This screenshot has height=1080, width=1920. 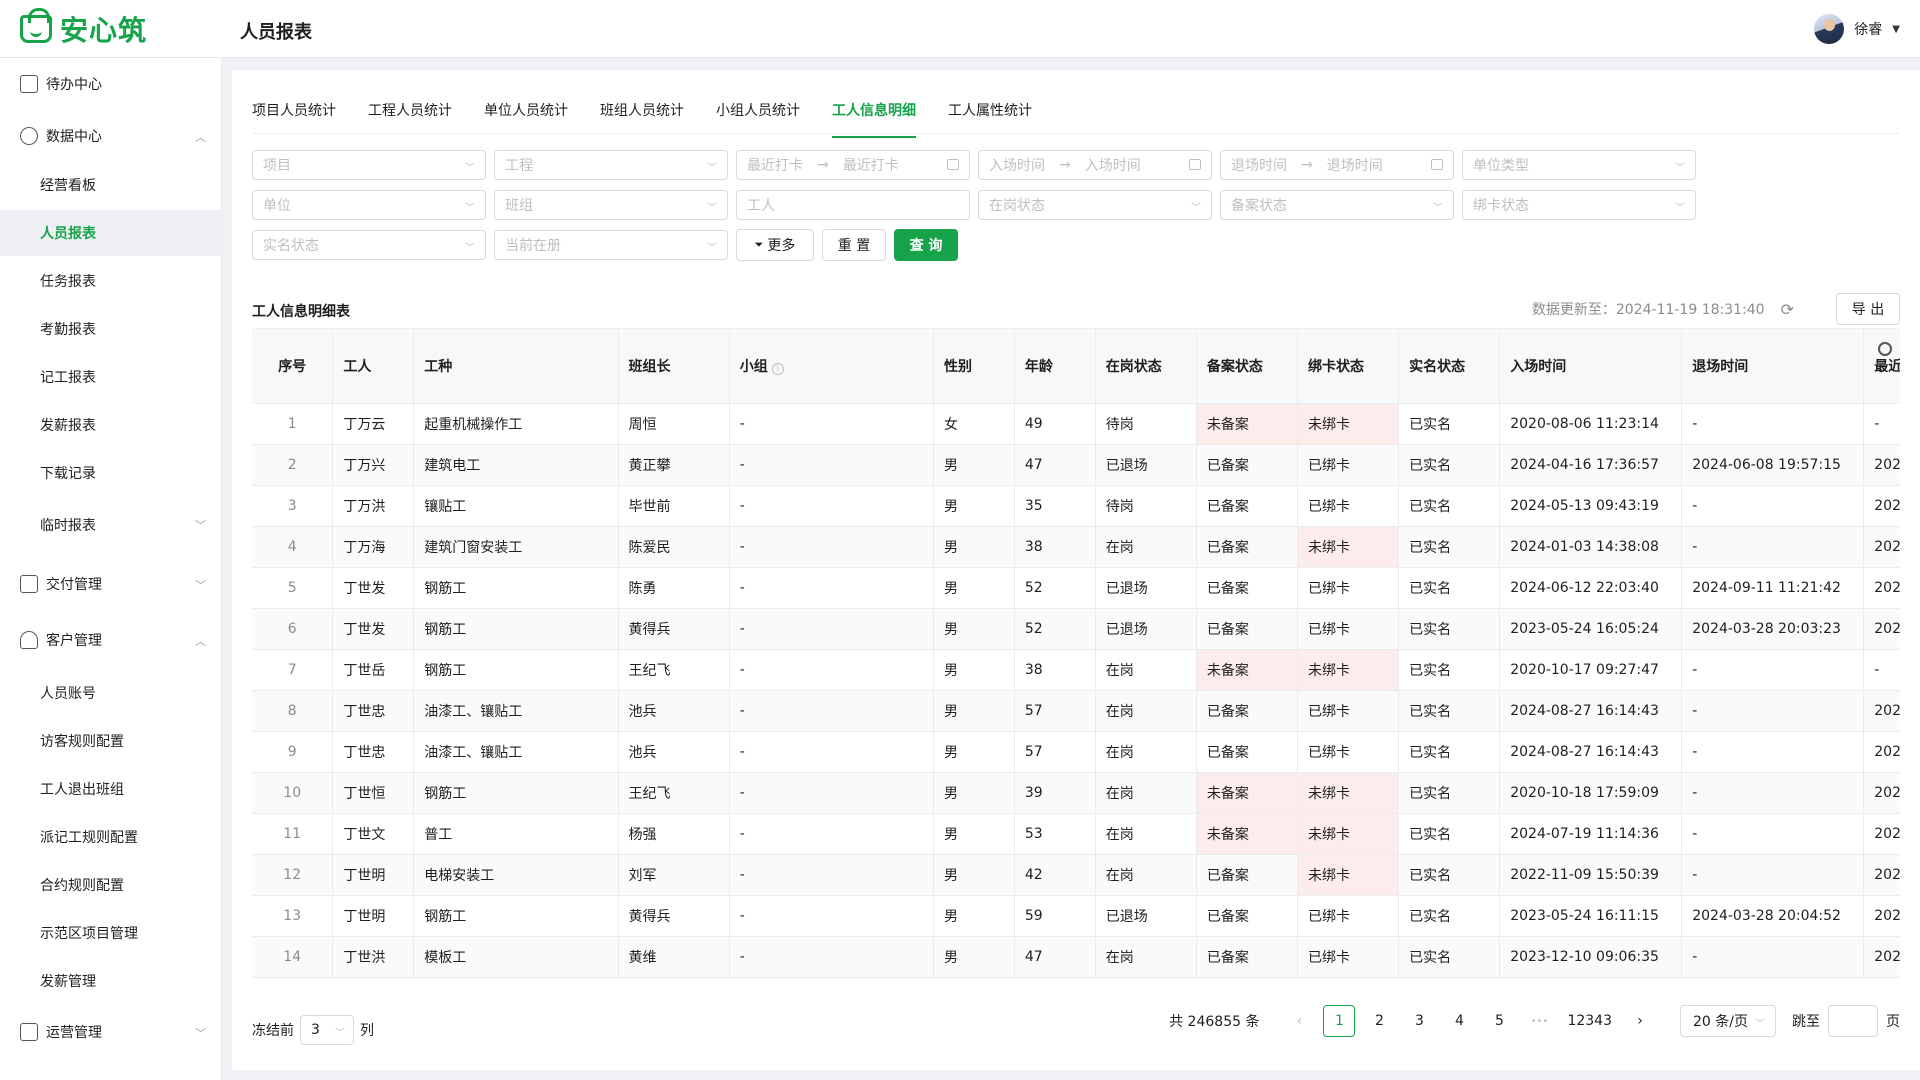 I want to click on export-button: 导 出, so click(x=1868, y=309).